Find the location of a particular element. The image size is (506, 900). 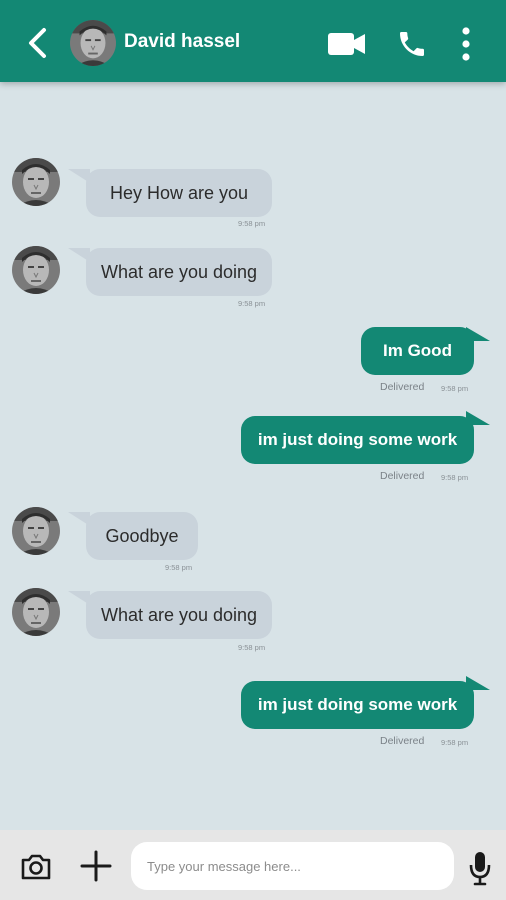

chat-header: David hassel is located at coordinates (253, 41).